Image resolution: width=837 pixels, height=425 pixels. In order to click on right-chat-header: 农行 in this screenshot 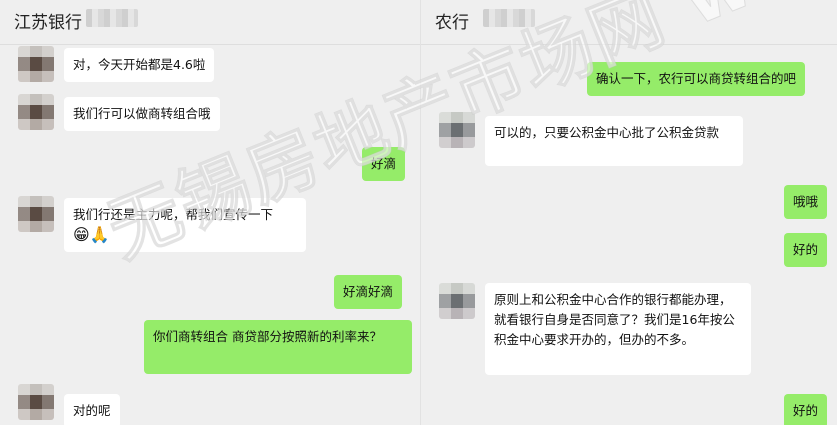, I will do `click(629, 22)`.